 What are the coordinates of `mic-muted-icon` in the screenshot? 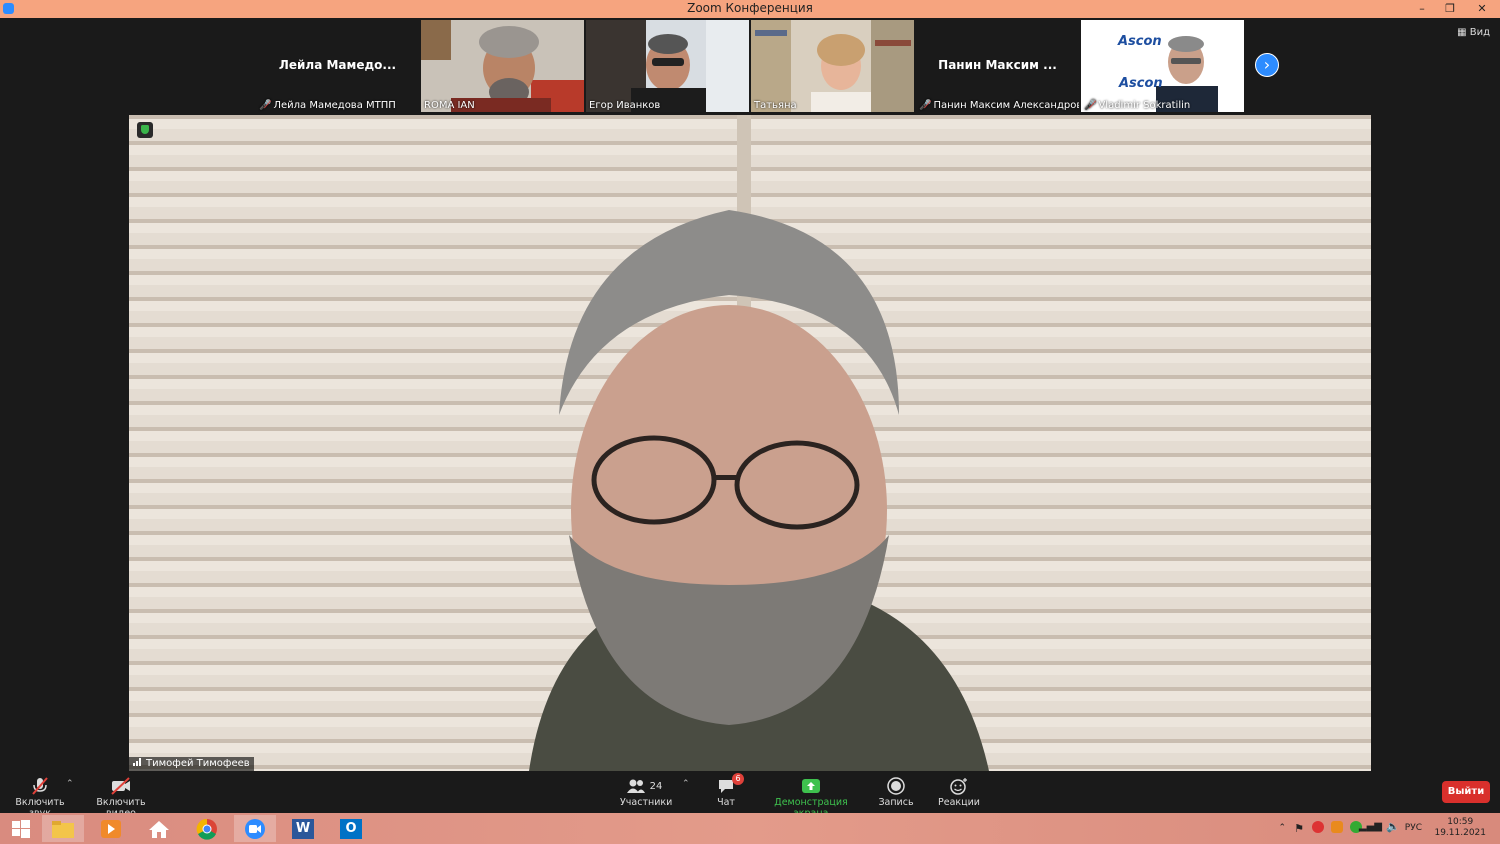 It's located at (40, 786).